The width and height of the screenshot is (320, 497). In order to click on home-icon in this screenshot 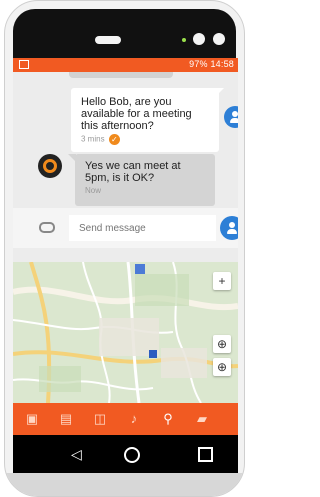, I will do `click(132, 455)`.